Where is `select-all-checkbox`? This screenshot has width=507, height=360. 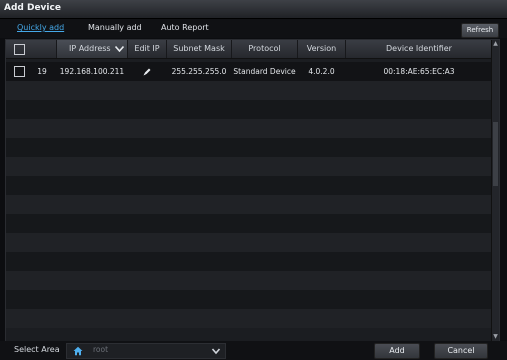 select-all-checkbox is located at coordinates (19, 49).